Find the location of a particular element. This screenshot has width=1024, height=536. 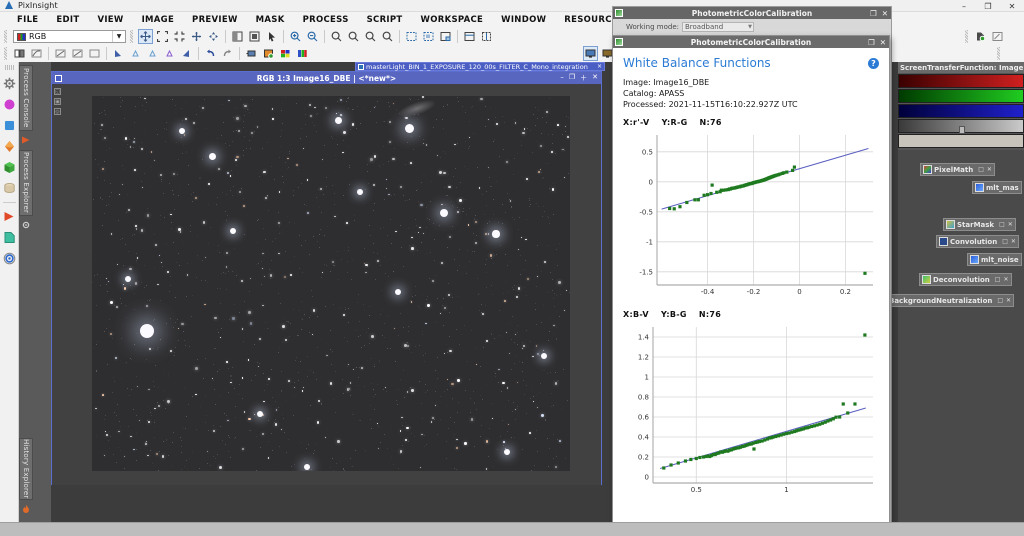

menu-window: WINDOW is located at coordinates (523, 20).